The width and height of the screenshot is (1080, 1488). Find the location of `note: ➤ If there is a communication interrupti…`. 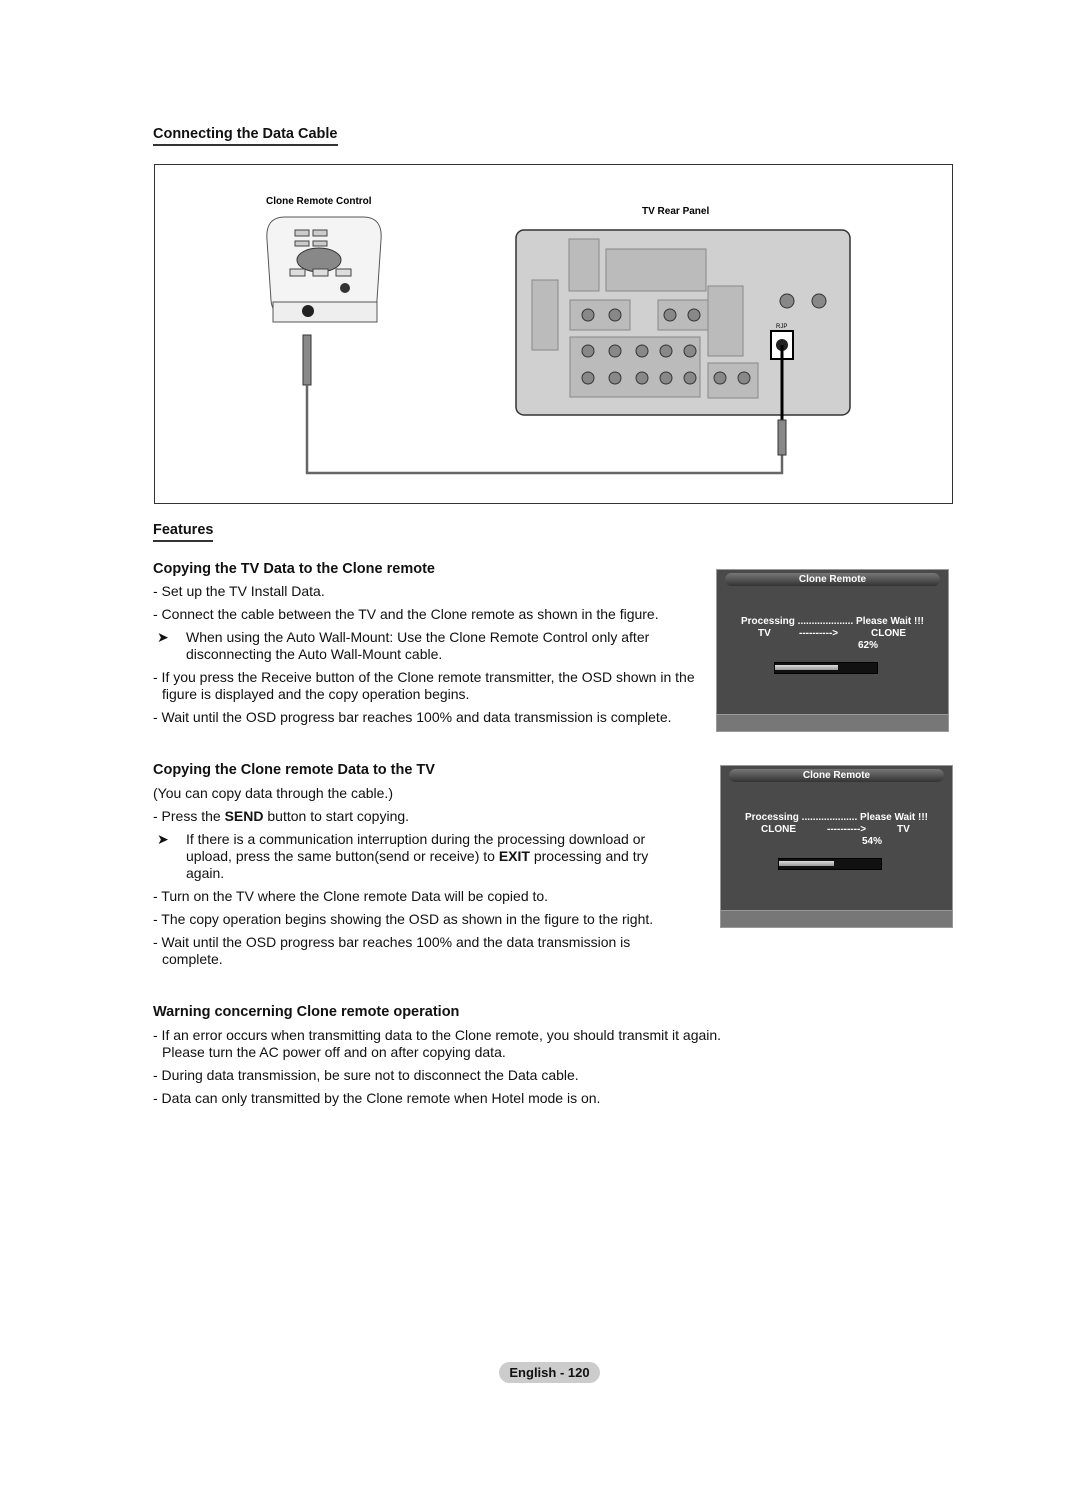

note: ➤ If there is a communication interrupti… is located at coordinates (403, 856).